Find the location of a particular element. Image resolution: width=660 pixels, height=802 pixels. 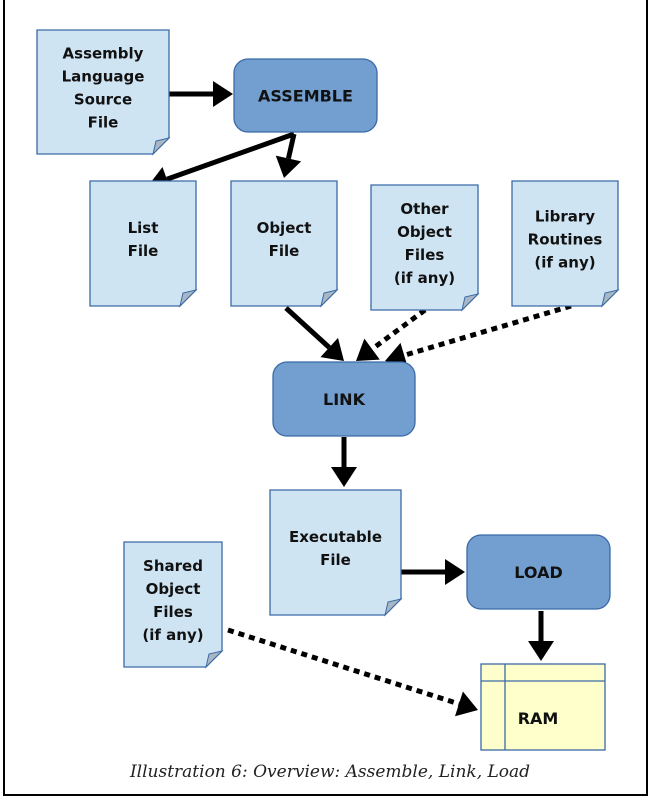

document-label-line: Shared is located at coordinates (173, 566).